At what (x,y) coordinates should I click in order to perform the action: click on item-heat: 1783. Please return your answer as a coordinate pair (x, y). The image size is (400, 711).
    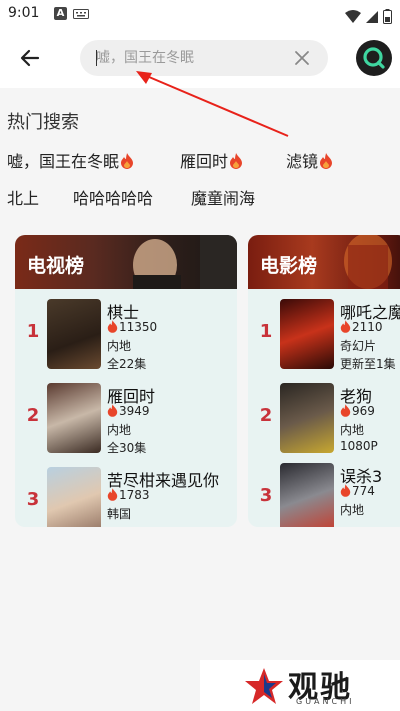
    Looking at the image, I should click on (128, 495).